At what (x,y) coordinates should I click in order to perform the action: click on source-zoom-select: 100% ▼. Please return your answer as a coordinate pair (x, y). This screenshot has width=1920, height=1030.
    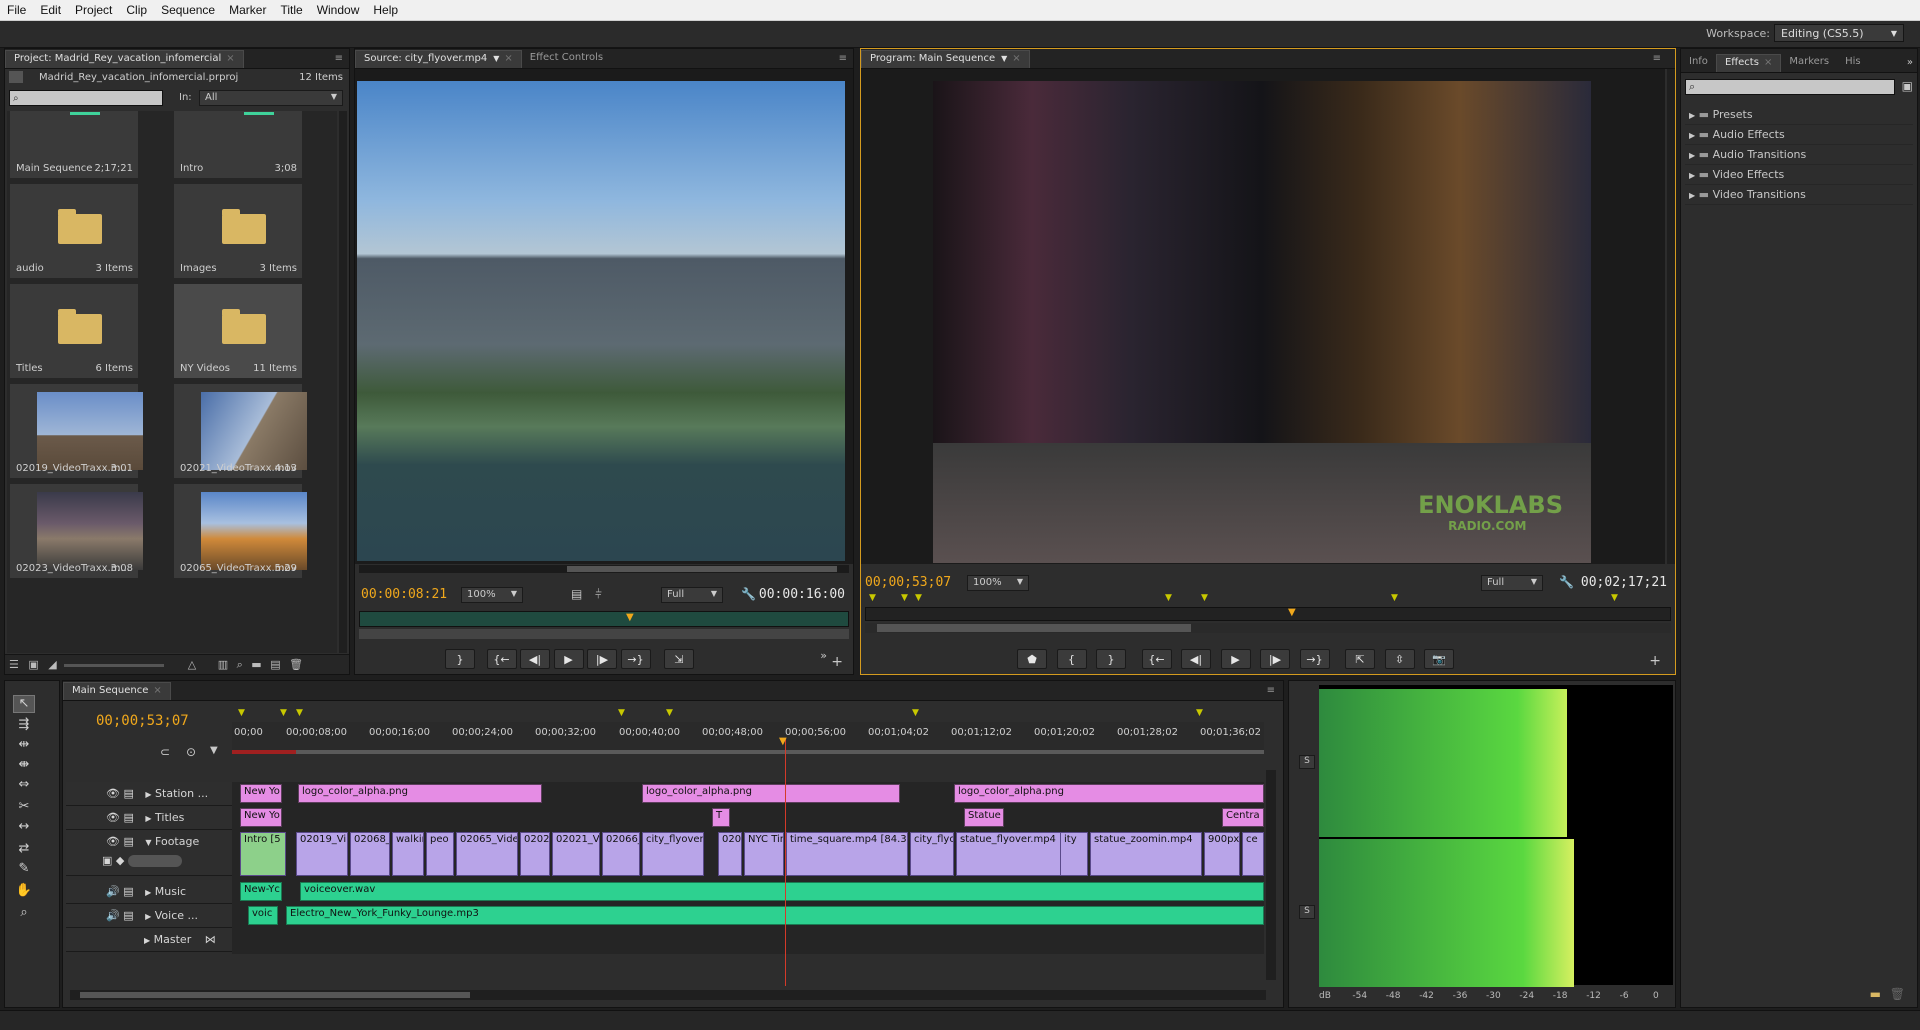
    Looking at the image, I should click on (492, 595).